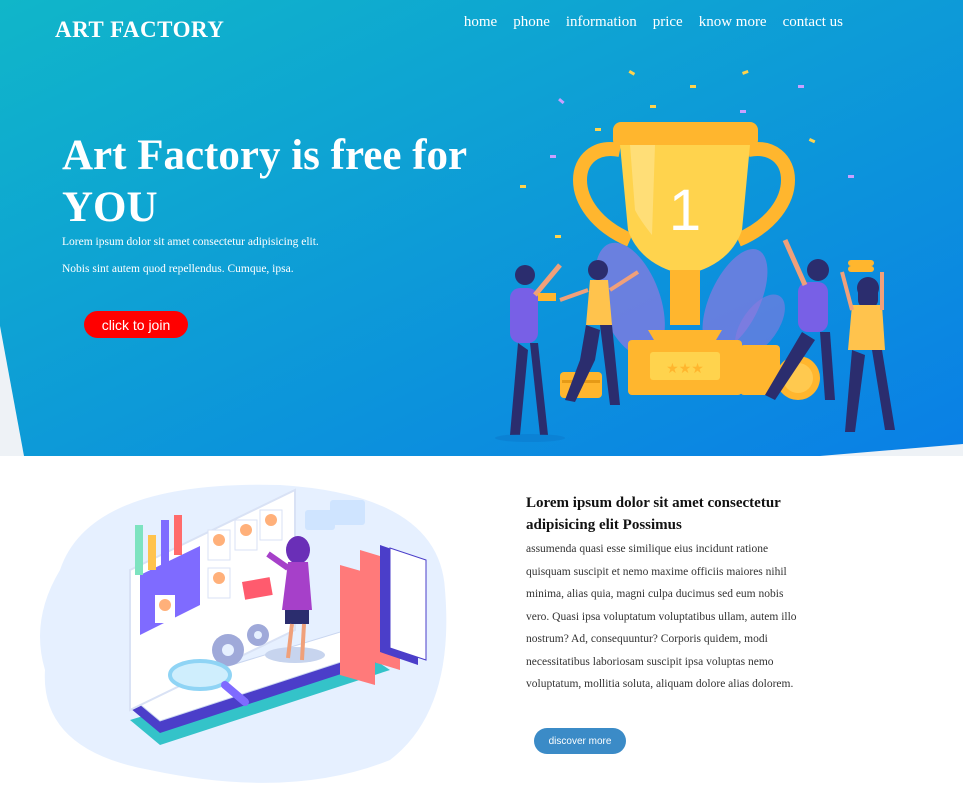  What do you see at coordinates (264, 181) in the screenshot?
I see `hero-headline: Art Factory is free for YOU` at bounding box center [264, 181].